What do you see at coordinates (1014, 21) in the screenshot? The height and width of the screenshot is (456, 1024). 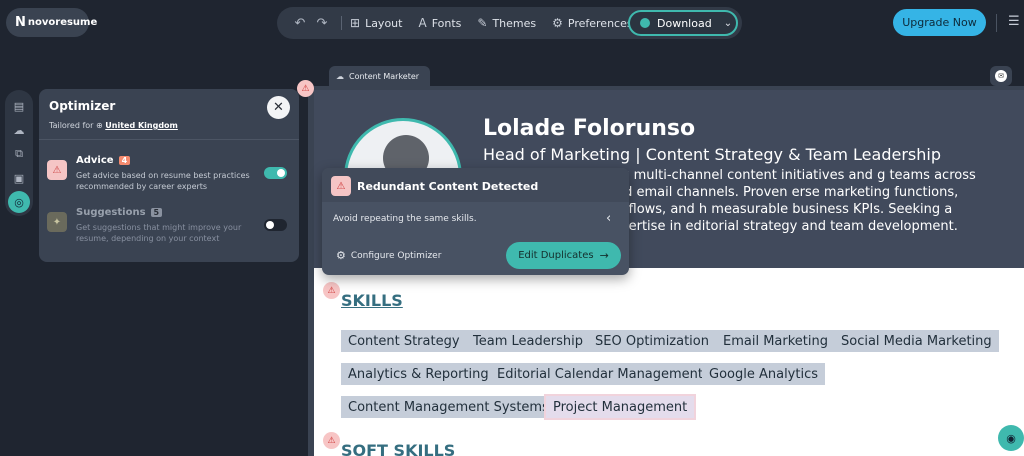 I see `menu-icon: ☰` at bounding box center [1014, 21].